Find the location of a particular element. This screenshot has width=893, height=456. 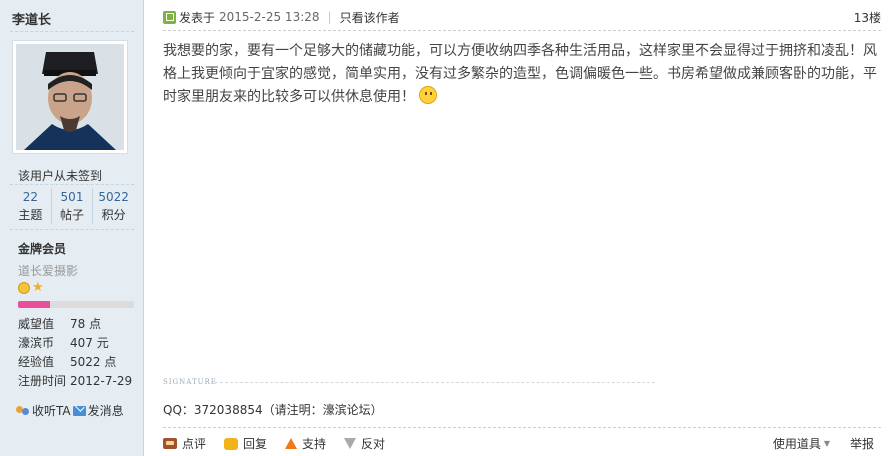

info-row: 经验值 5022 点 is located at coordinates (78, 362).